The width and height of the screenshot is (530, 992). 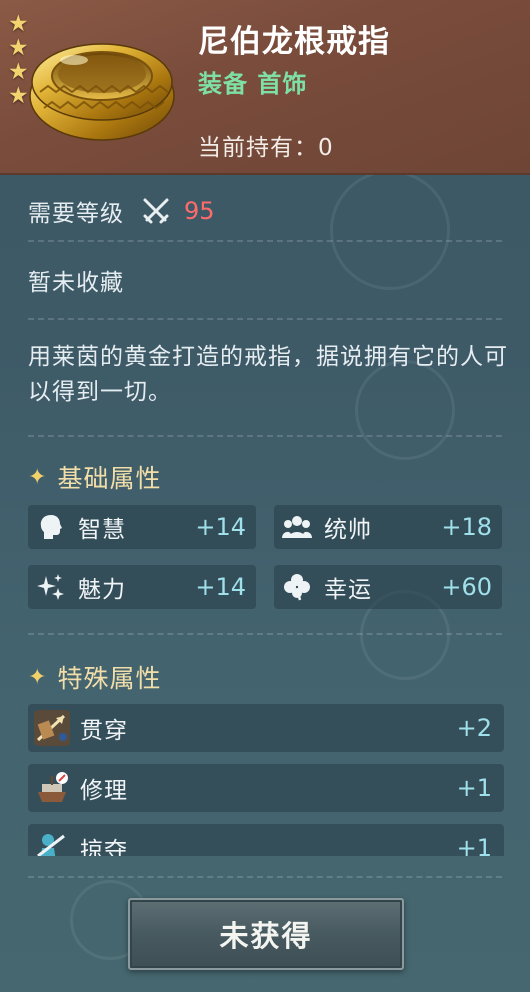 I want to click on special-attributes-title: ✦ 特殊属性, so click(x=94, y=677).